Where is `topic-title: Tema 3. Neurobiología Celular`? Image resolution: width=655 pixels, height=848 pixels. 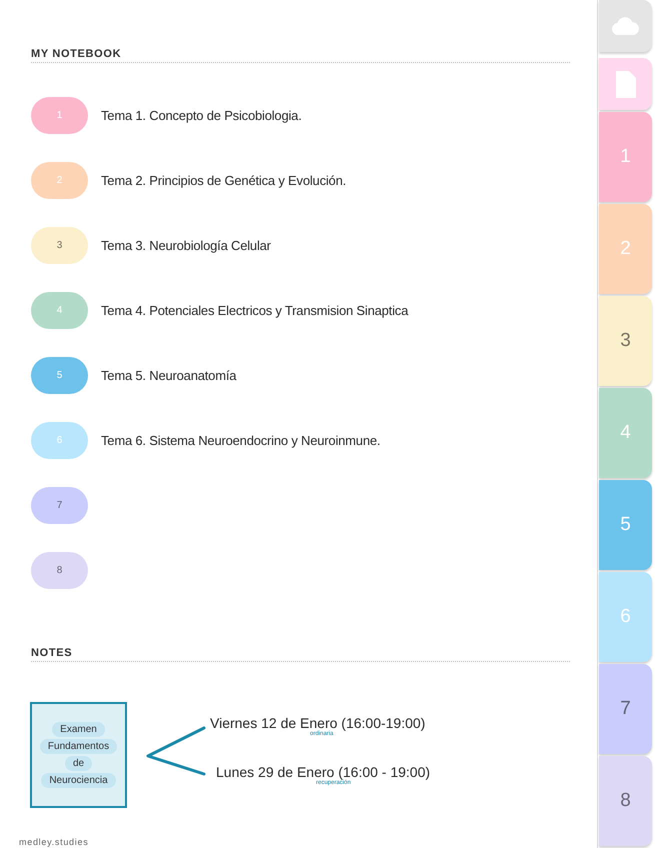
topic-title: Tema 3. Neurobiología Celular is located at coordinates (186, 245).